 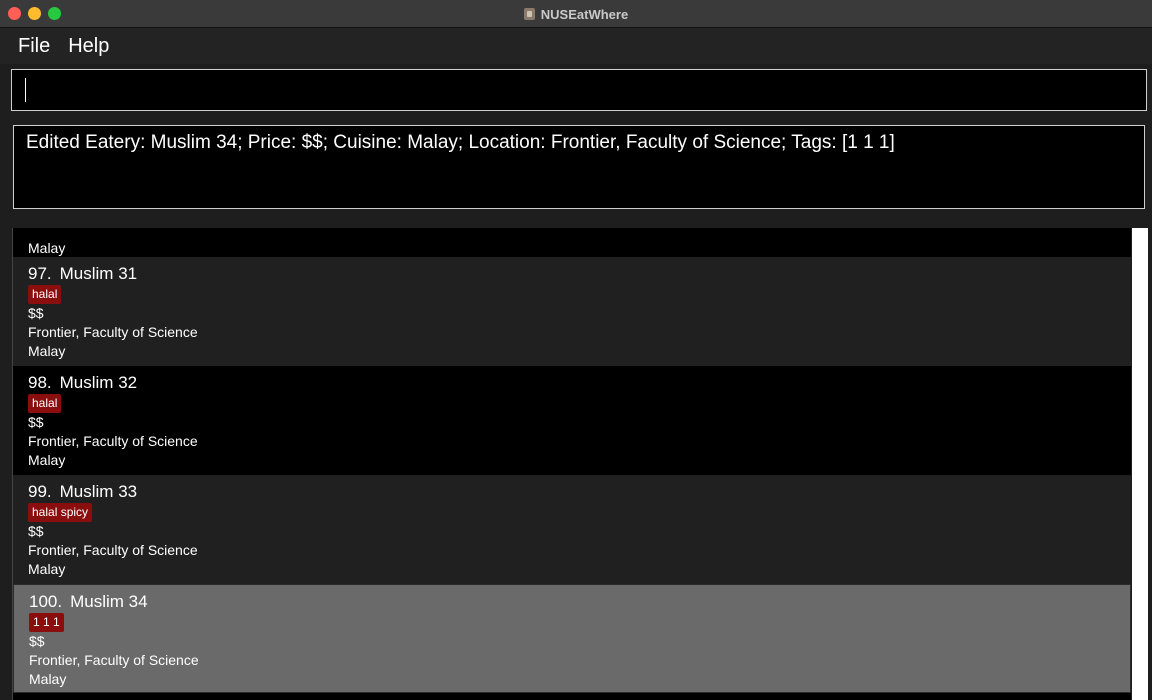 I want to click on eatery-index: 97., so click(x=40, y=273).